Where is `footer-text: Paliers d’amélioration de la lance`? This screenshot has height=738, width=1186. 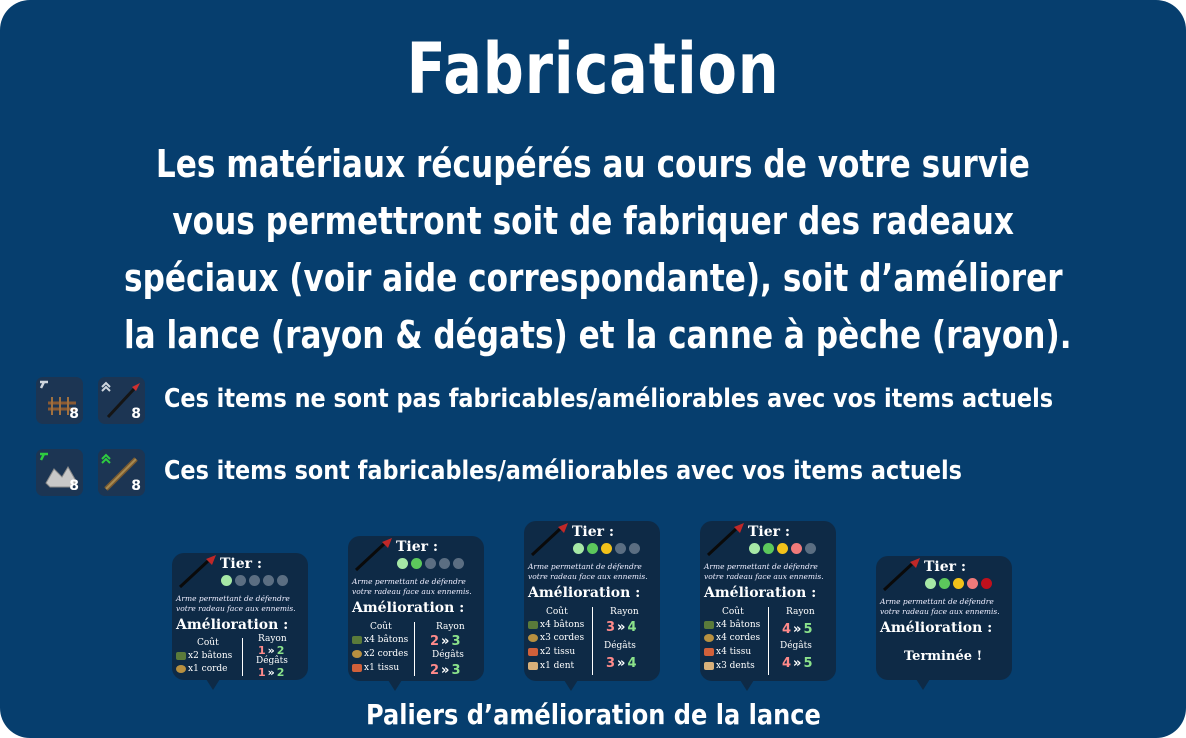 footer-text: Paliers d’amélioration de la lance is located at coordinates (593, 714).